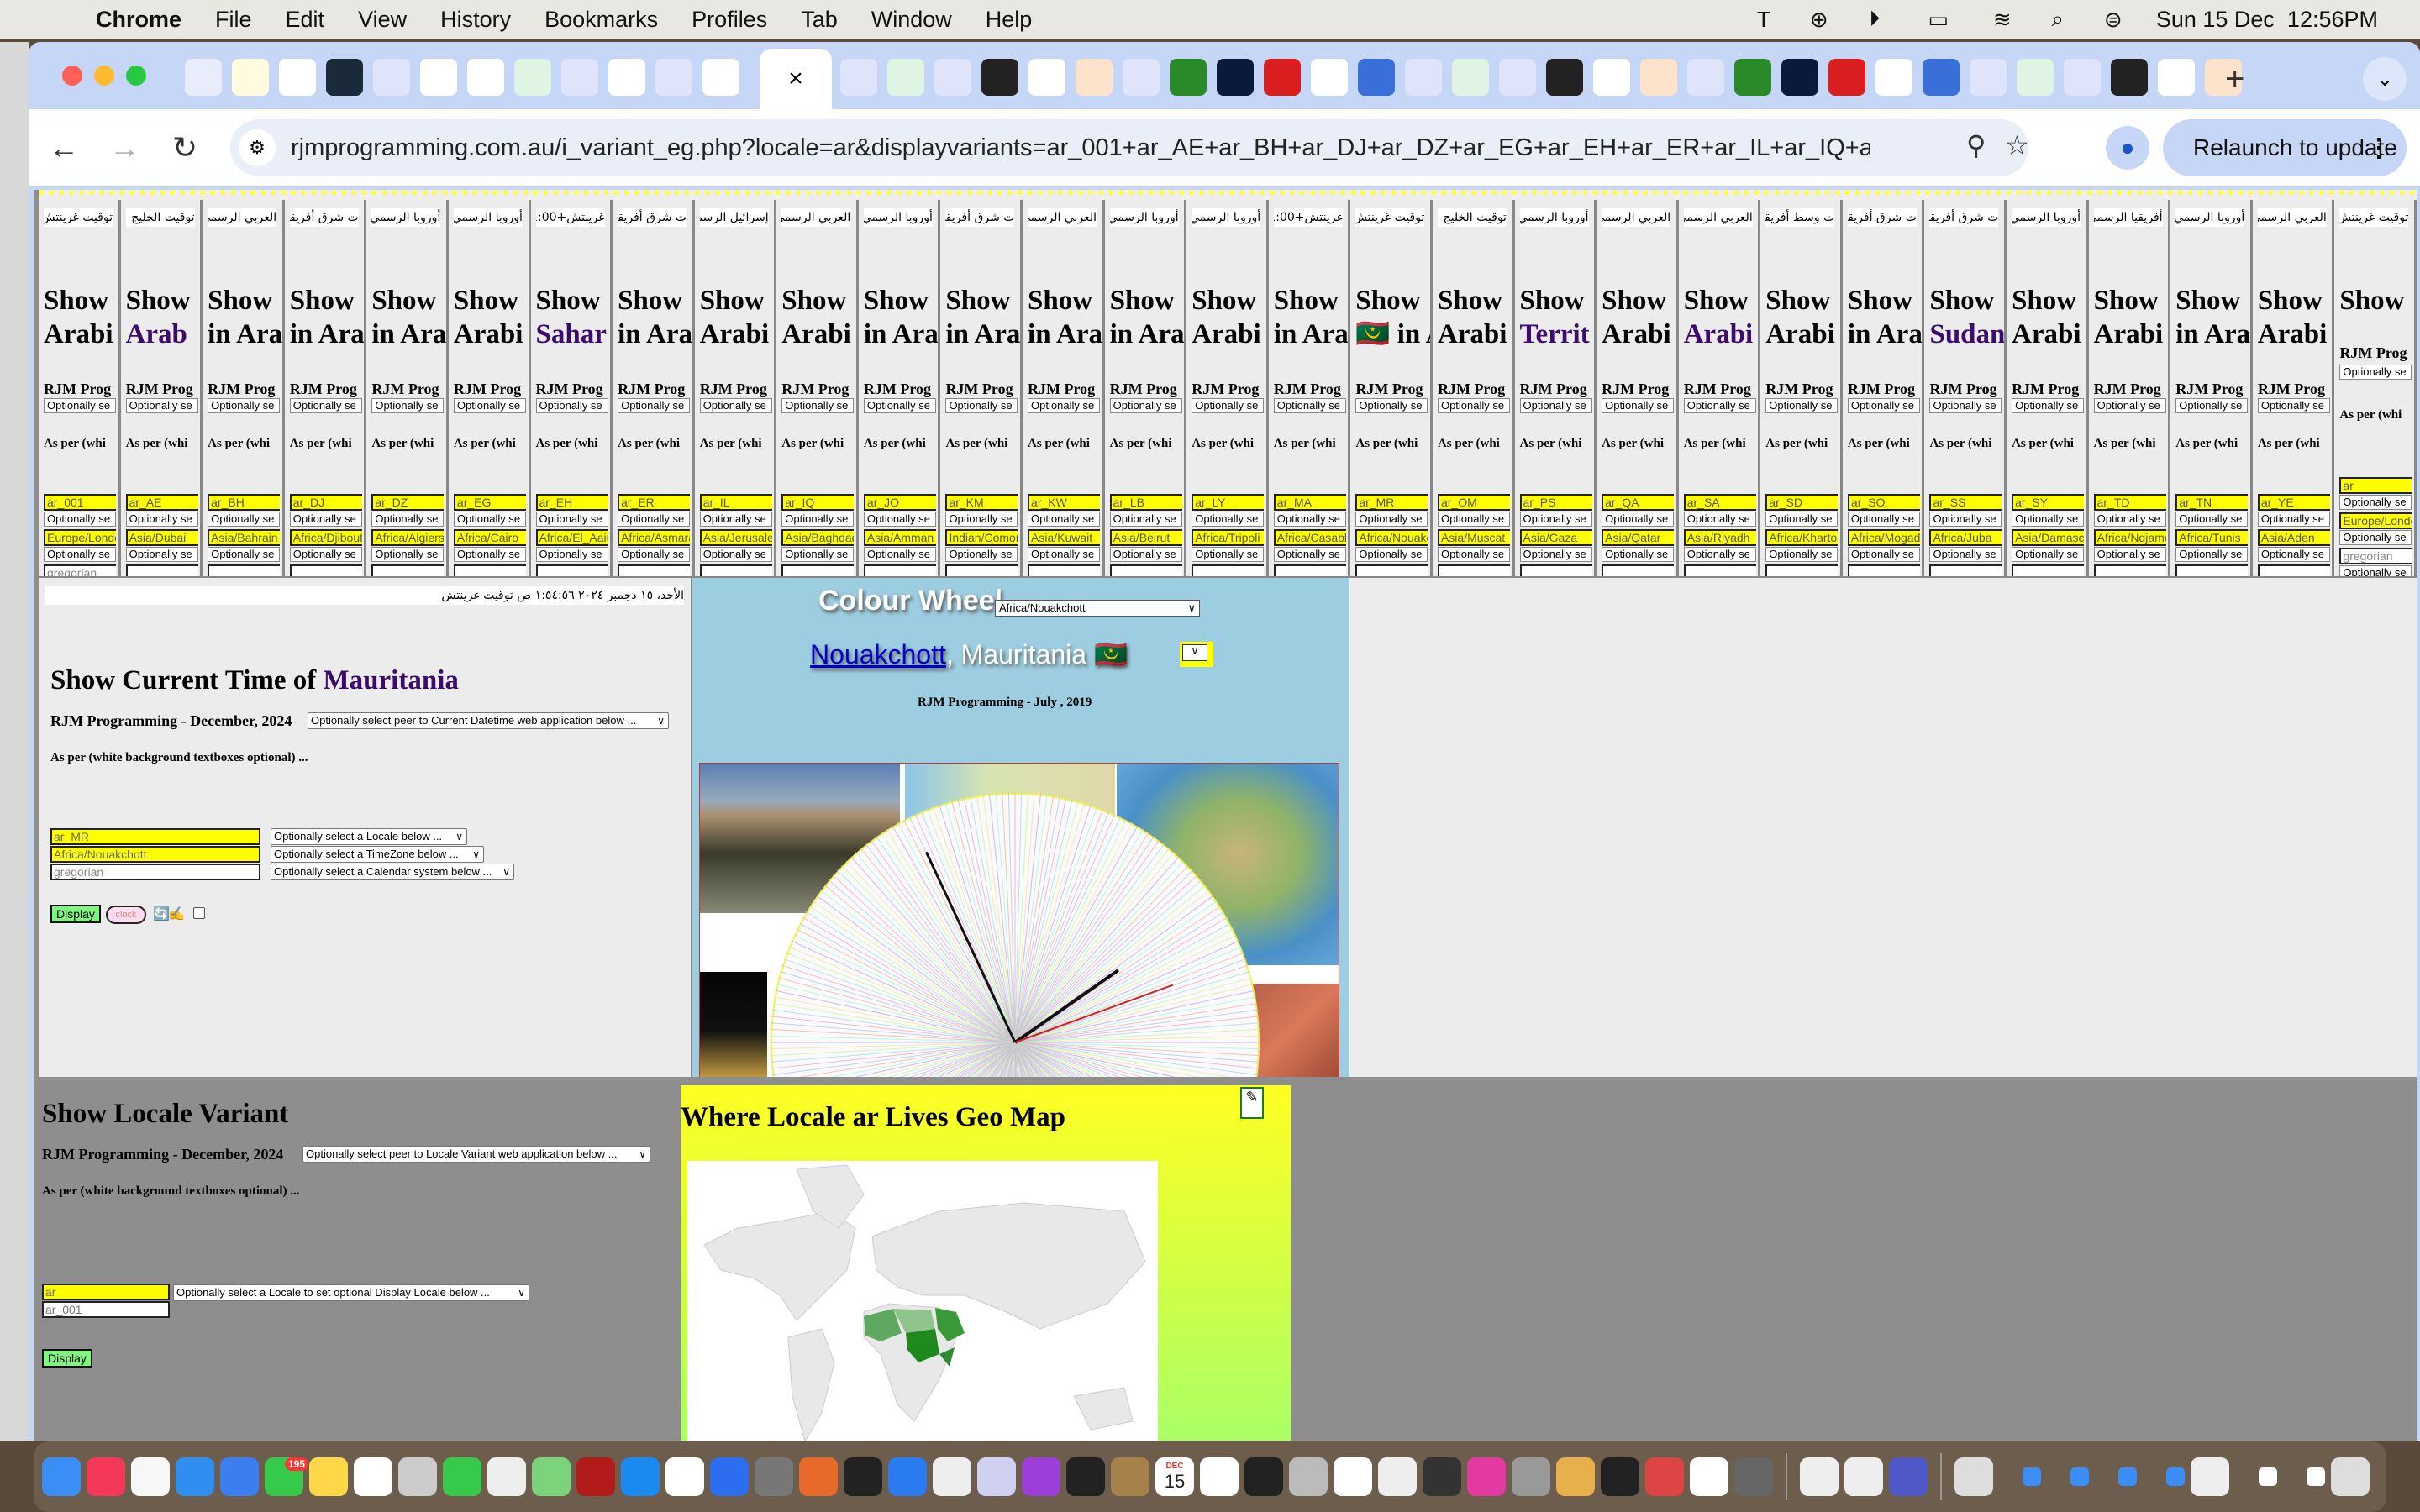 This screenshot has width=2420, height=1512. Describe the element at coordinates (1228, 537) in the screenshot. I see `timezone-input: Africa/Tripoli` at that location.